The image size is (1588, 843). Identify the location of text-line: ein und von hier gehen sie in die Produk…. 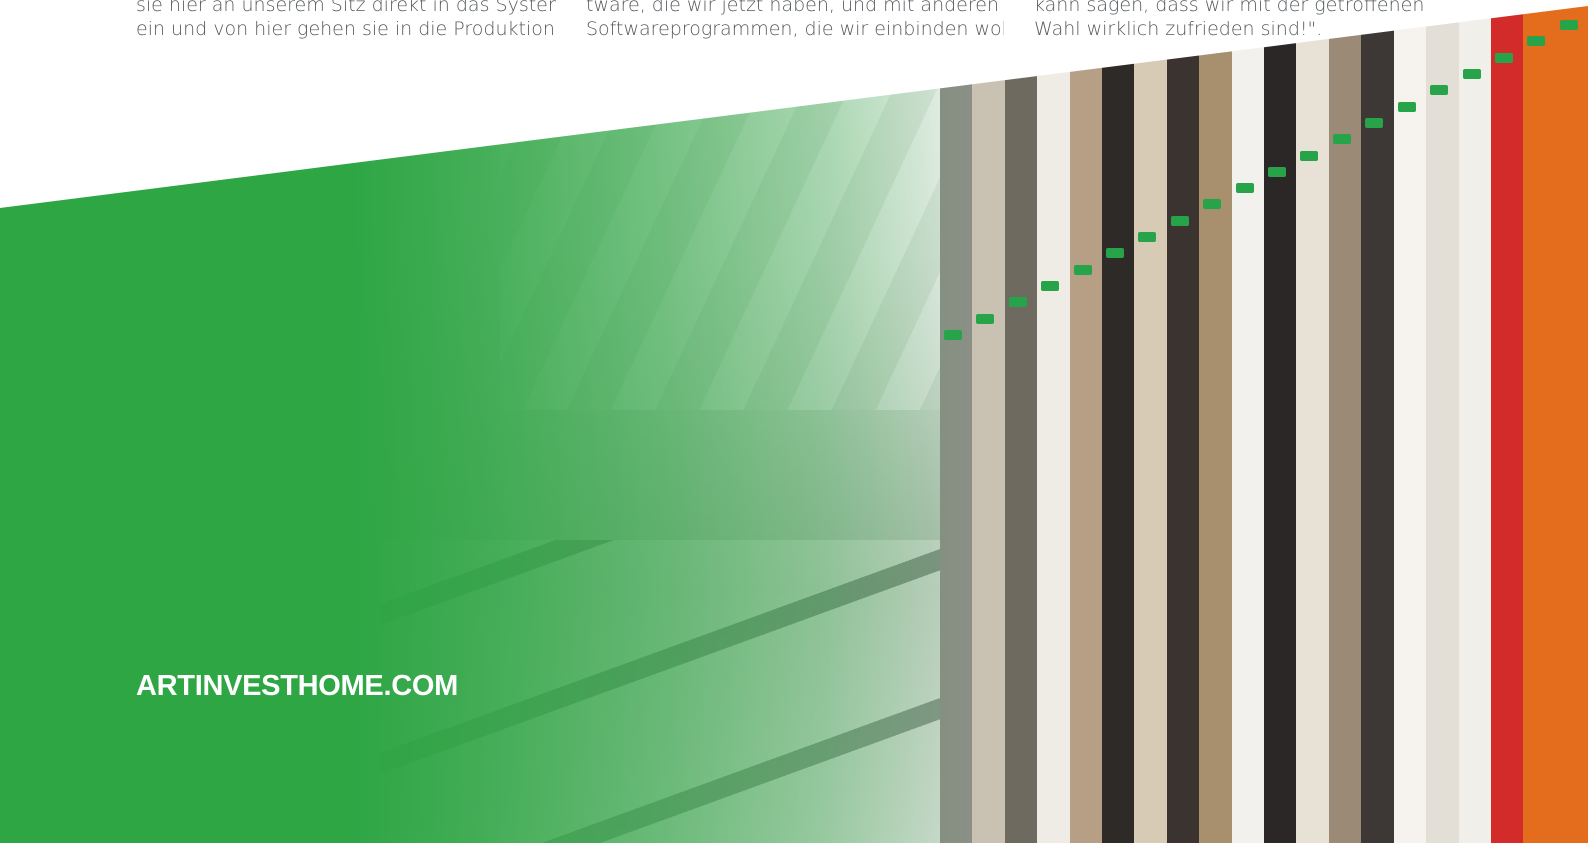
(346, 29).